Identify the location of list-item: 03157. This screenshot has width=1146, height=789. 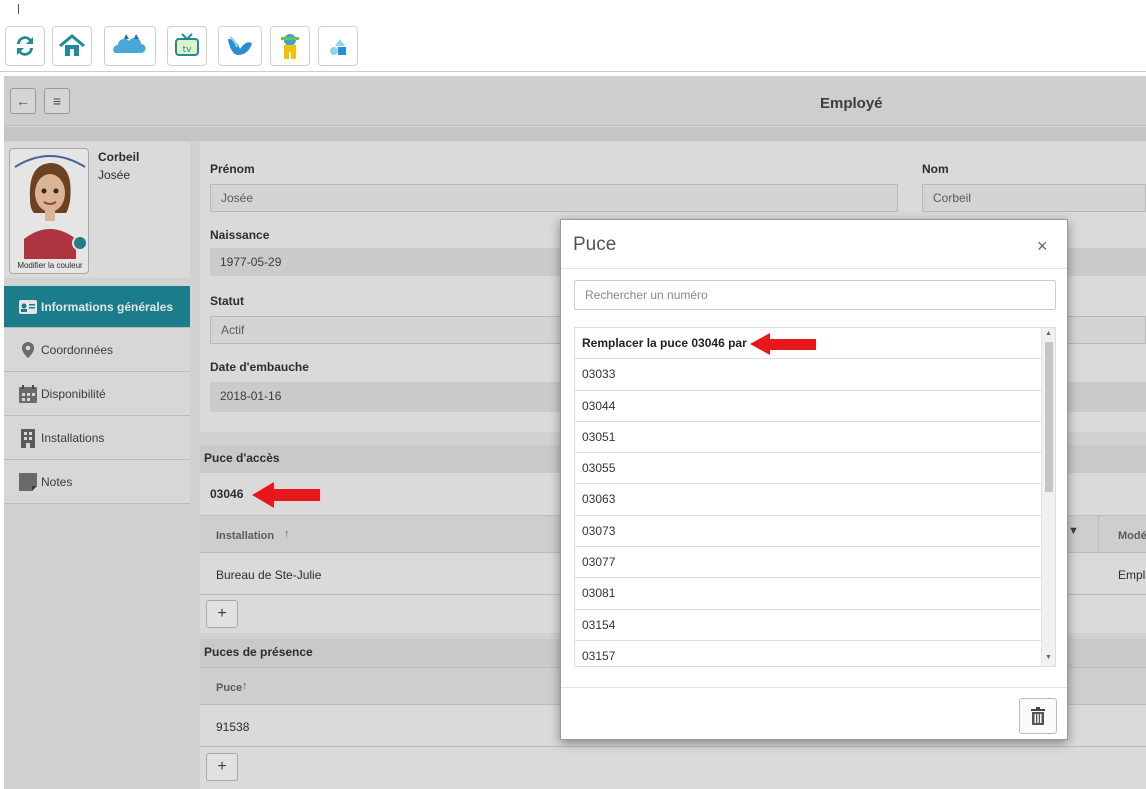
(808, 653).